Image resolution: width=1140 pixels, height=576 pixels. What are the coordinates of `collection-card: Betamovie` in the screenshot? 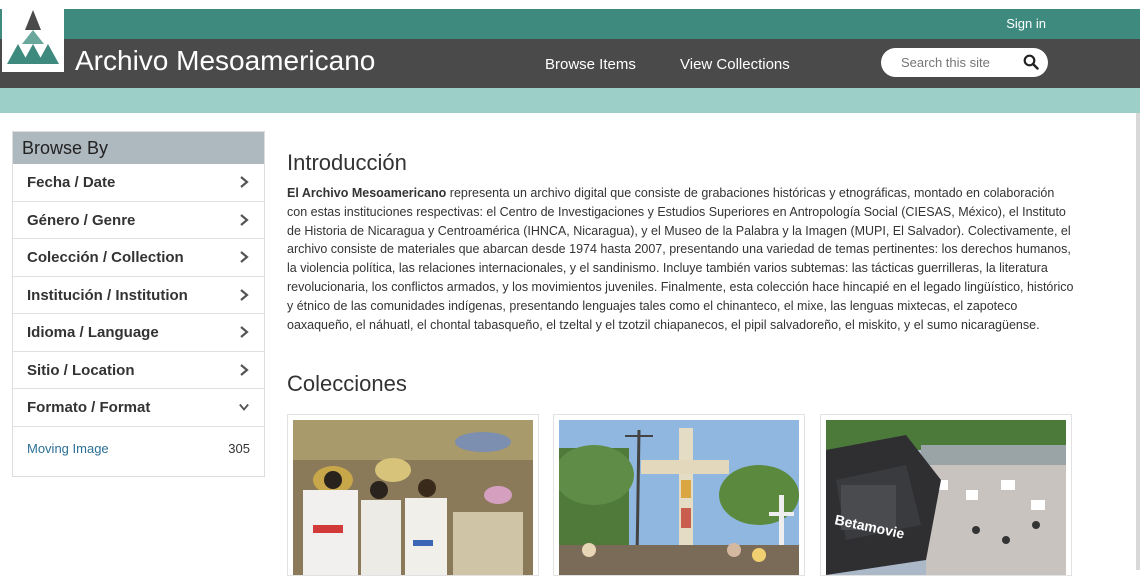 It's located at (946, 495).